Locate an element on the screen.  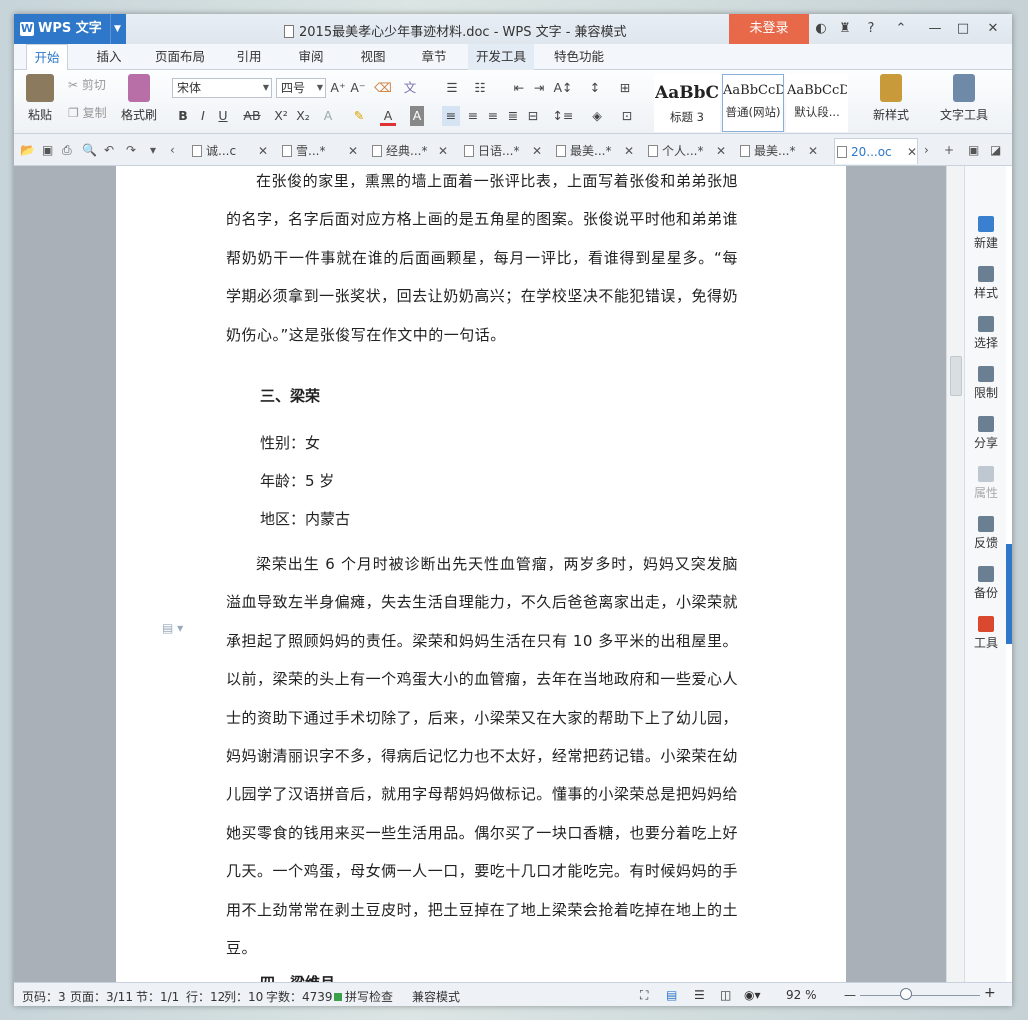
side-tools-button: 工具 is located at coordinates (986, 633).